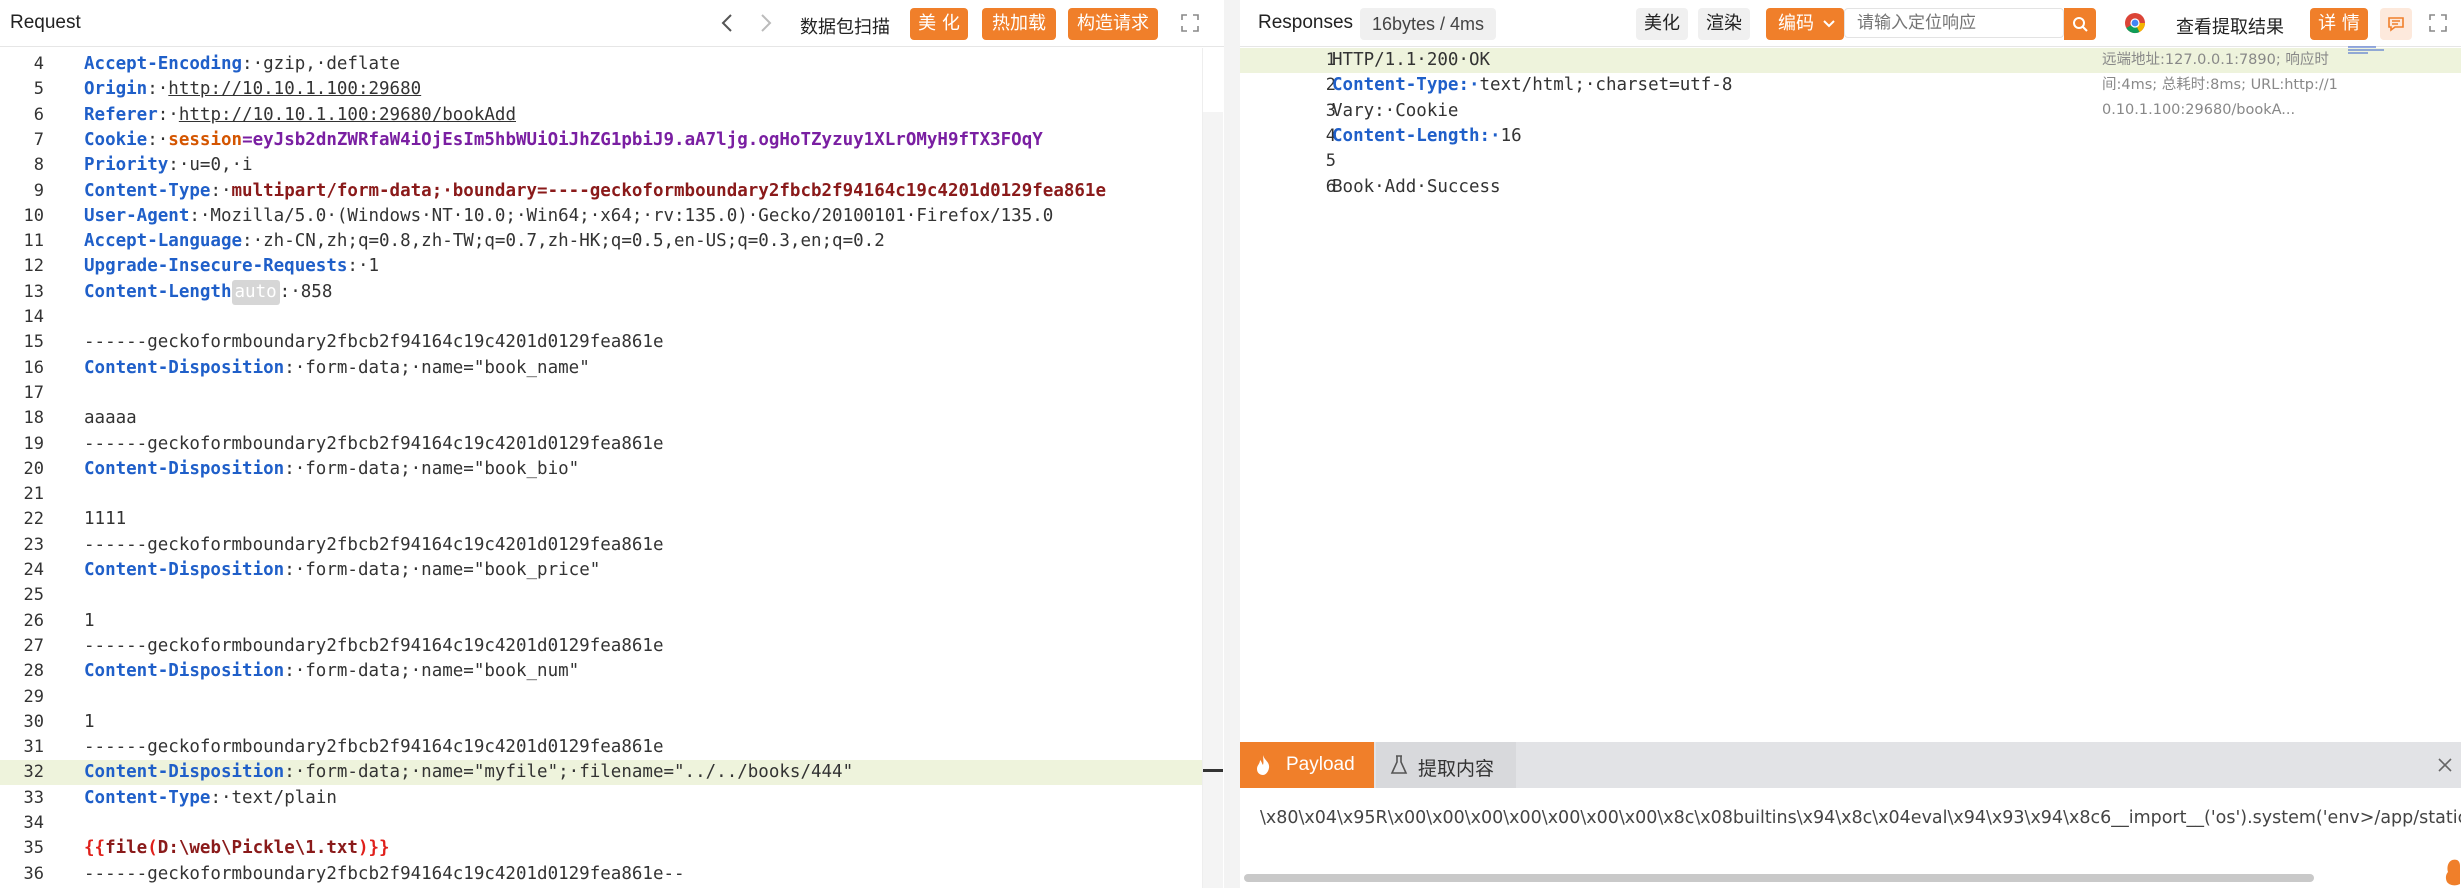  What do you see at coordinates (33, 747) in the screenshot?
I see `line-number: 31` at bounding box center [33, 747].